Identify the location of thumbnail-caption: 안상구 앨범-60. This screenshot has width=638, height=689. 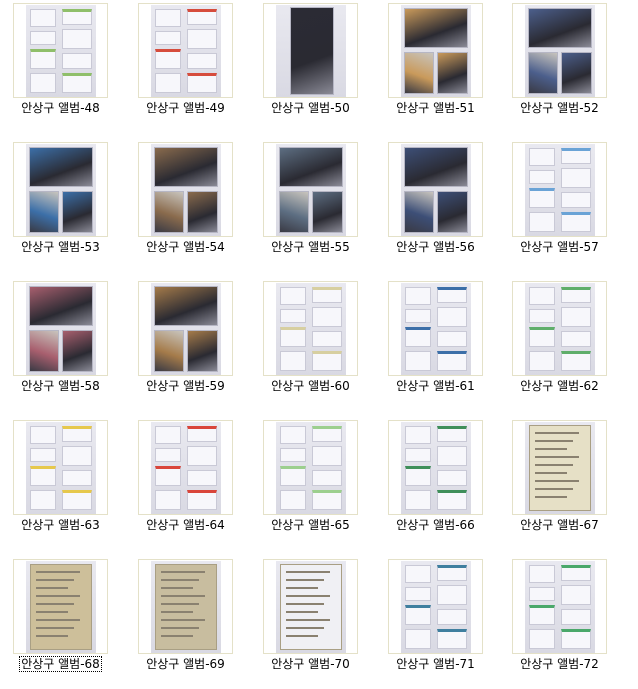
(310, 386).